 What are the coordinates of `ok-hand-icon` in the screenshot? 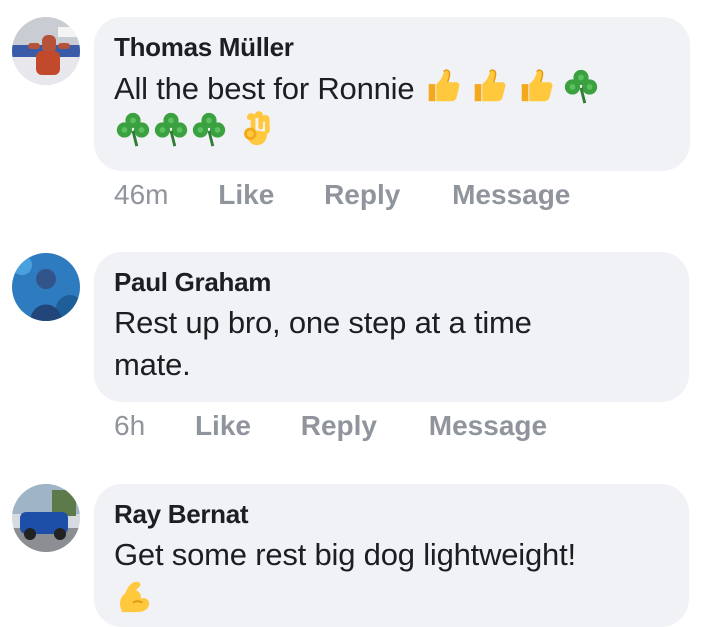 It's located at (255, 129).